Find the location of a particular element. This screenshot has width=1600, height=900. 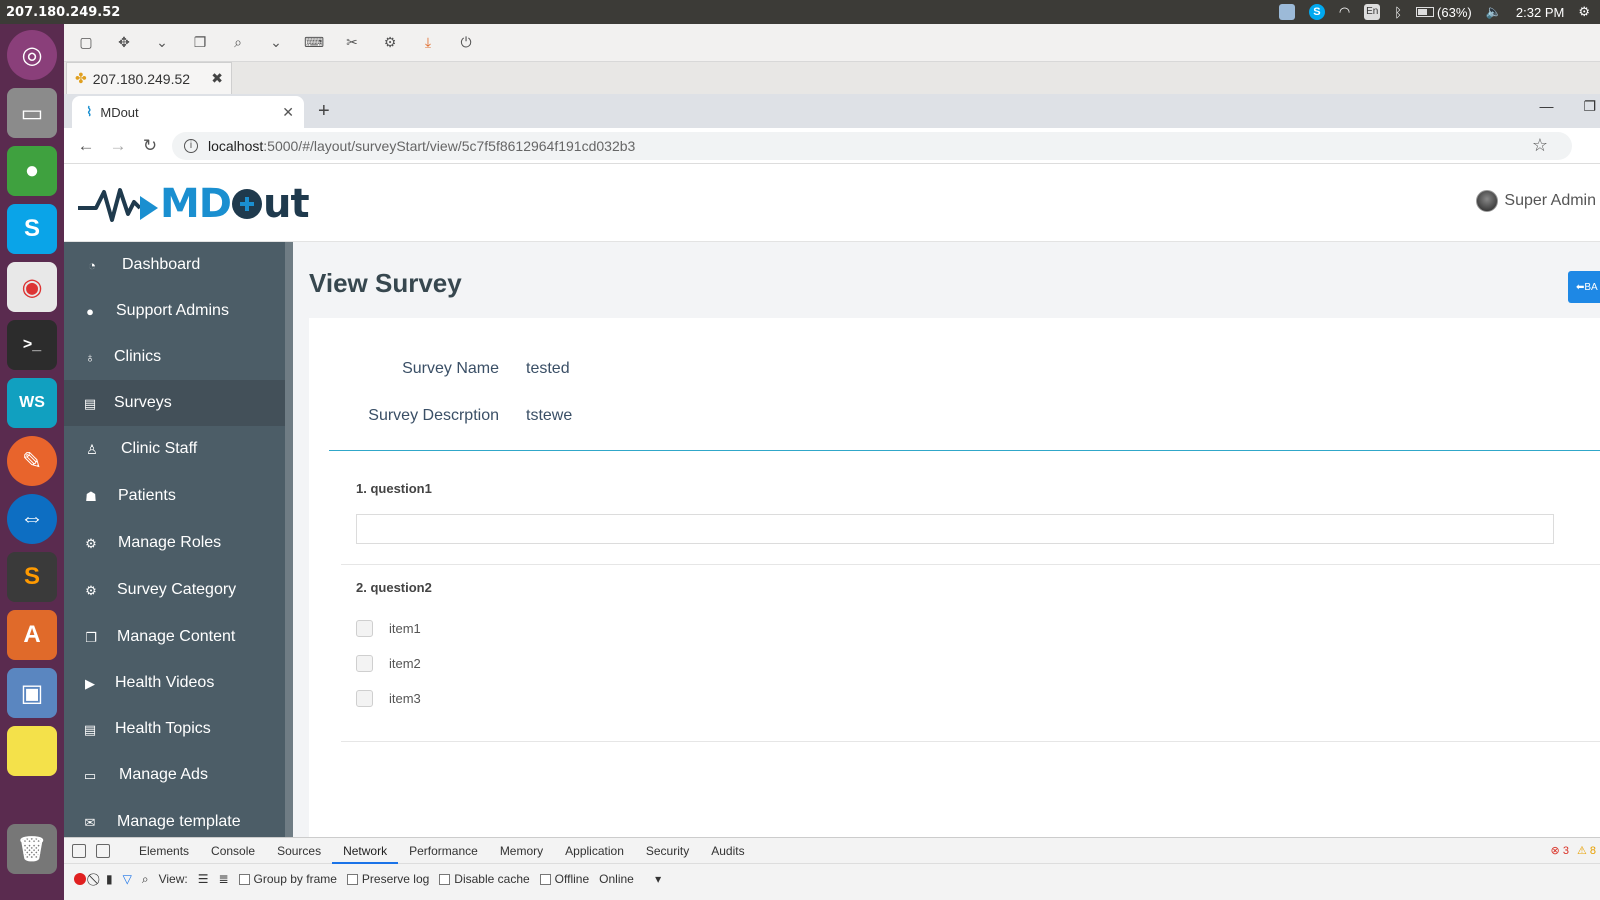

remote-app-icon: ● is located at coordinates (32, 171).